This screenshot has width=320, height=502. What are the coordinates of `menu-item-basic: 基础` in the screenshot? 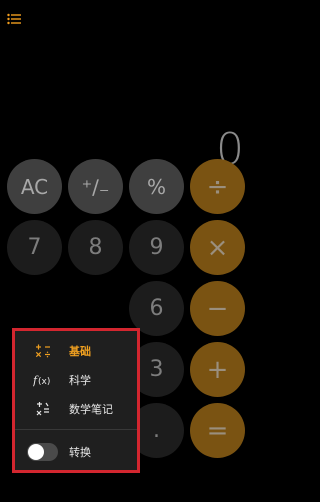 It's located at (76, 351).